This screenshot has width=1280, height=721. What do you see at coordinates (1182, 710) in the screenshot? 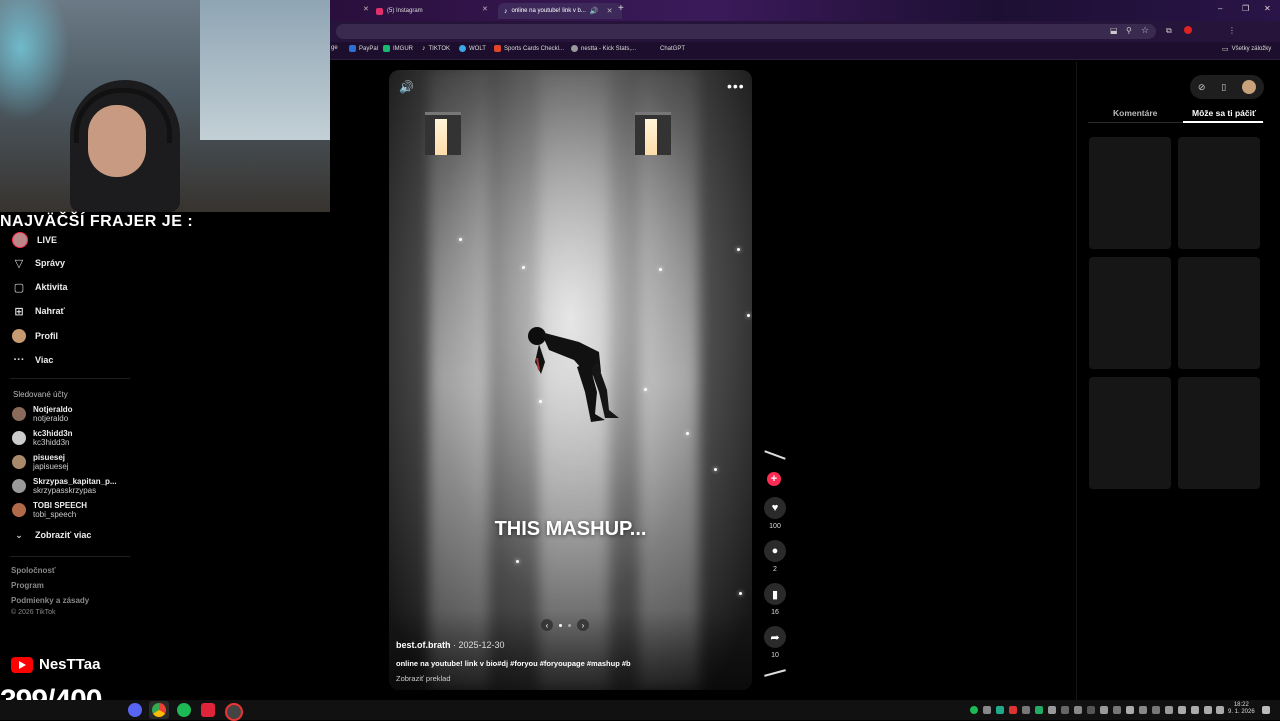
I see `microphone-icon` at bounding box center [1182, 710].